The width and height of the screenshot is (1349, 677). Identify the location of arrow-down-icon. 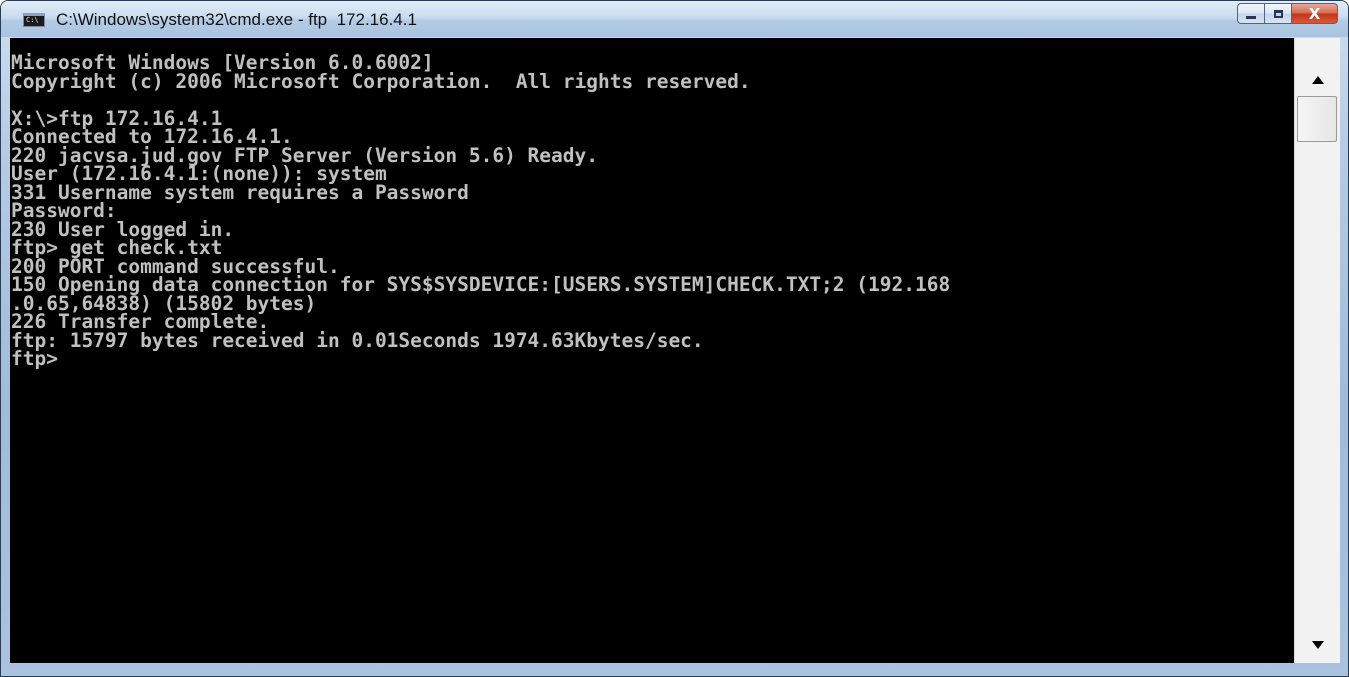
(1317, 645).